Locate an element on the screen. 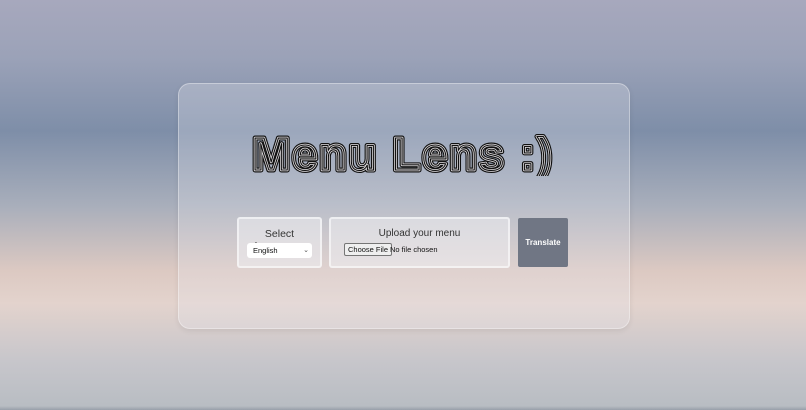  language-select: English ⌄ is located at coordinates (279, 250).